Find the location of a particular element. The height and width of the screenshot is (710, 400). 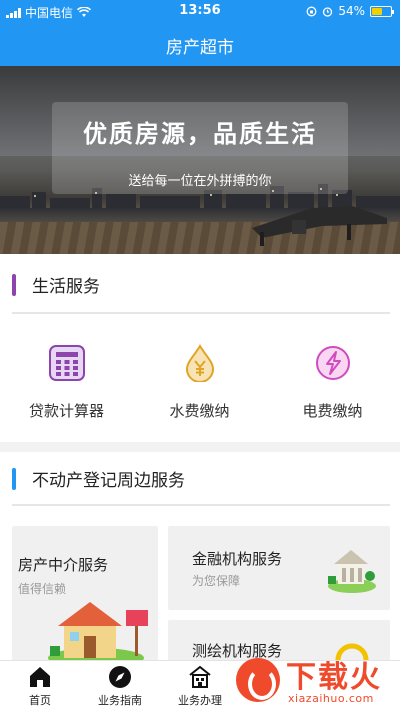

tab-home-label: 首页 is located at coordinates (40, 700).